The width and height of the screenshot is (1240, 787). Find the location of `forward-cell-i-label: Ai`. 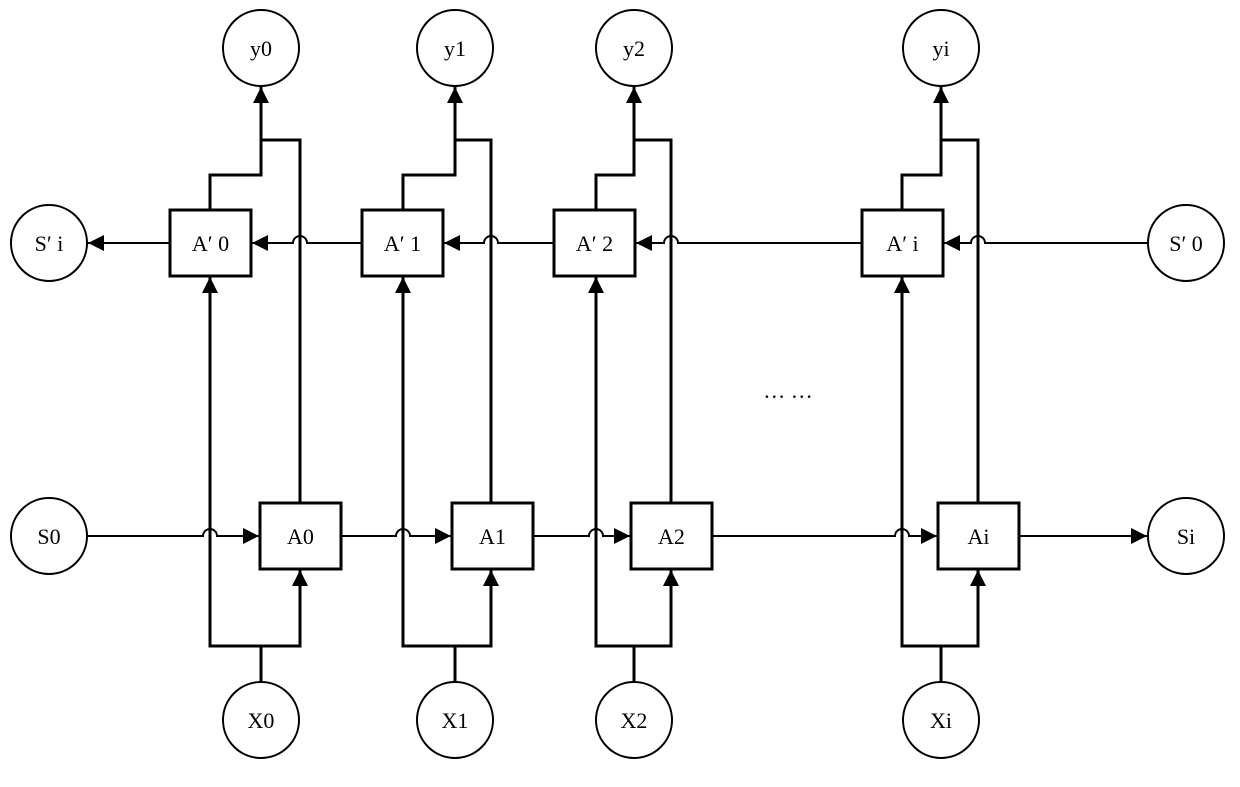

forward-cell-i-label: Ai is located at coordinates (979, 536).